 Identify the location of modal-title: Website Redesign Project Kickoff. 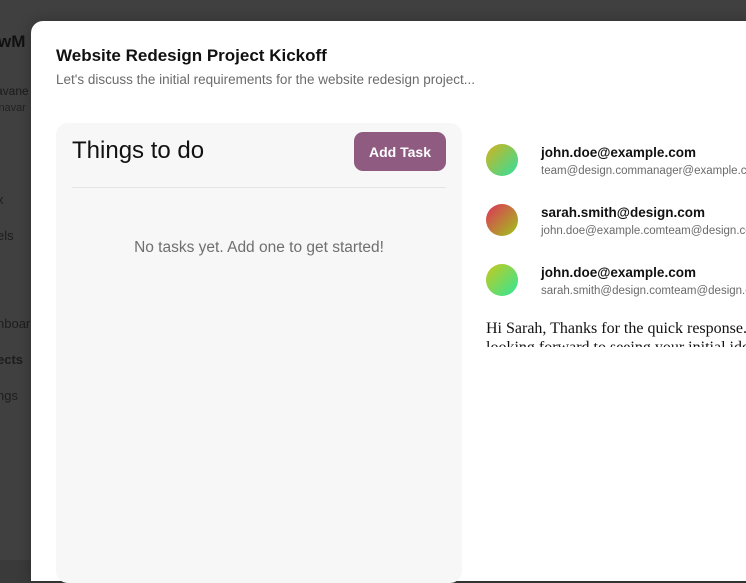
(191, 55).